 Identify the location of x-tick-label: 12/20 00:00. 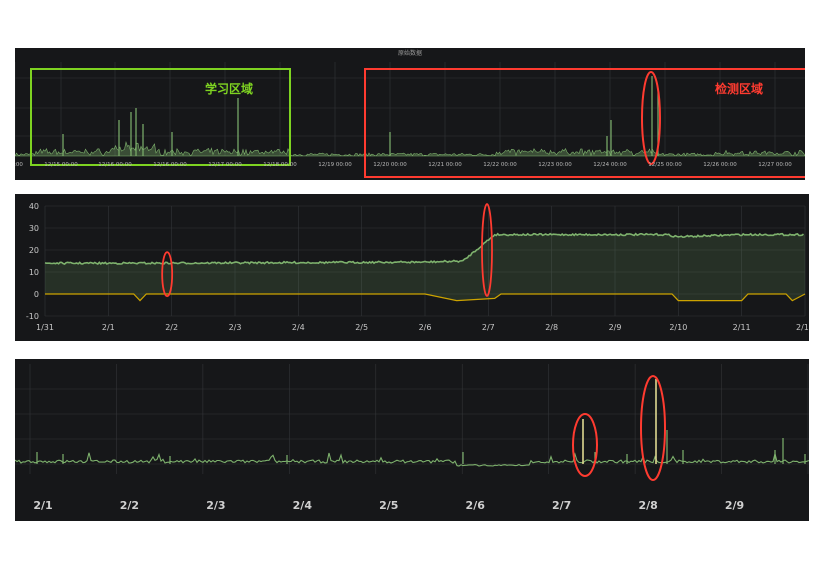
(390, 165).